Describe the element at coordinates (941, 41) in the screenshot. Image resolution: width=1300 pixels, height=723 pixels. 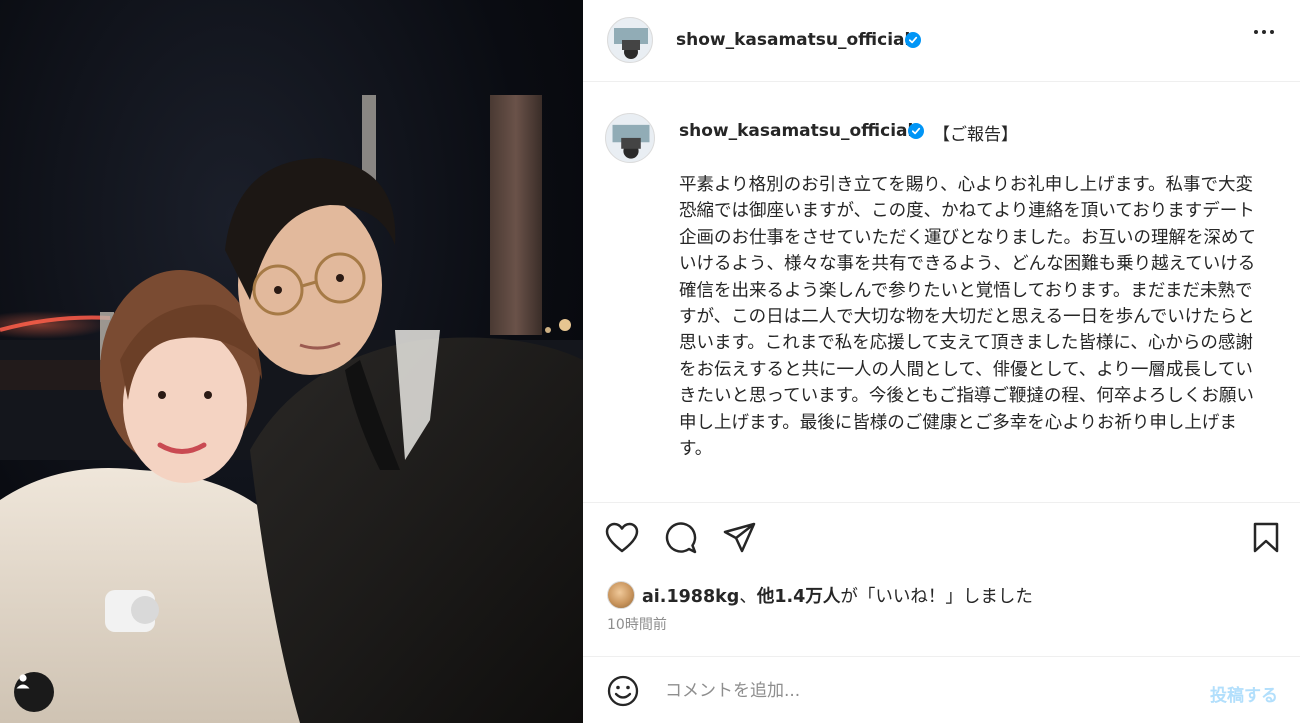
I see `post-header: show_kasamatsu_official` at that location.